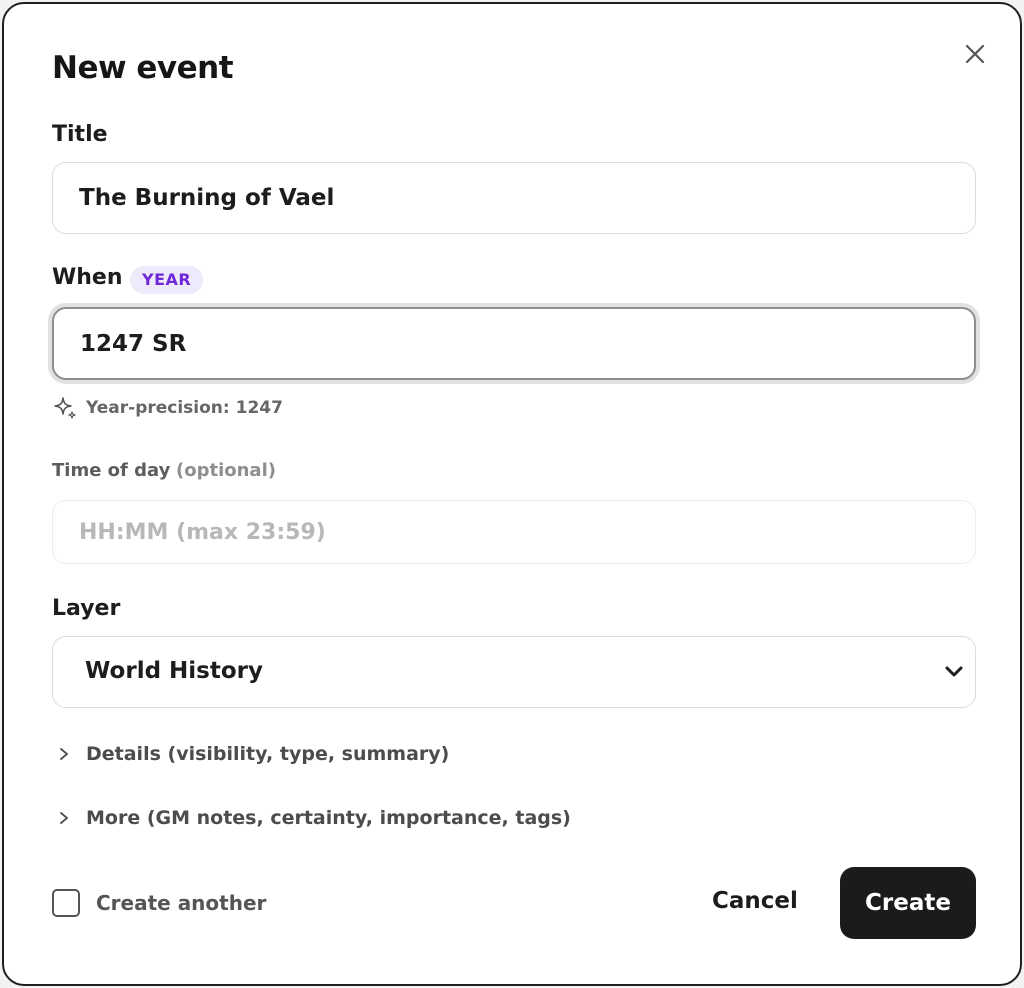  Describe the element at coordinates (908, 903) in the screenshot. I see `create-button: Create` at that location.